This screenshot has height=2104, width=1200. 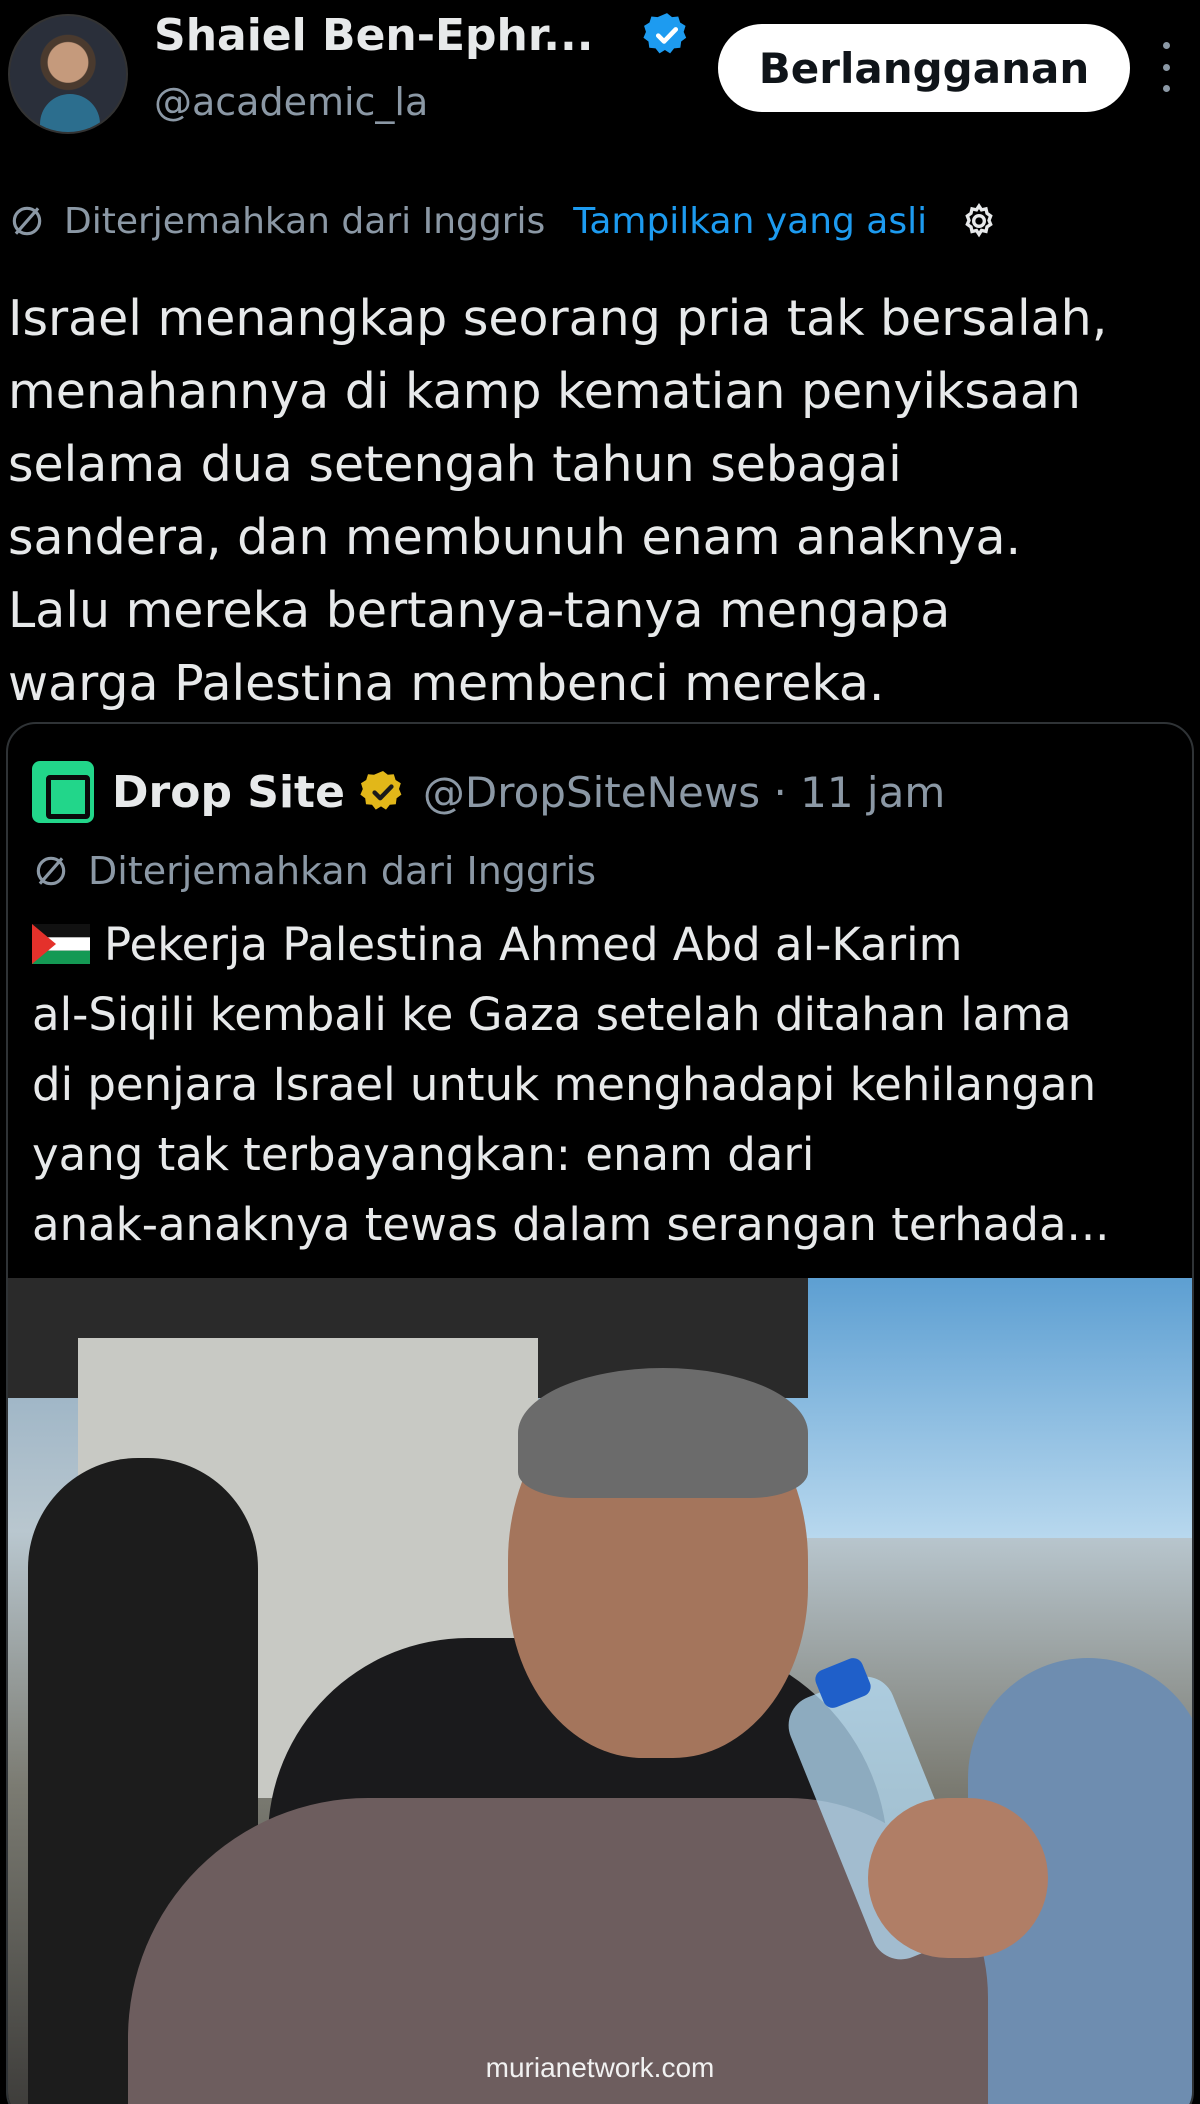 What do you see at coordinates (924, 68) in the screenshot?
I see `subscribe-button: Berlangganan` at bounding box center [924, 68].